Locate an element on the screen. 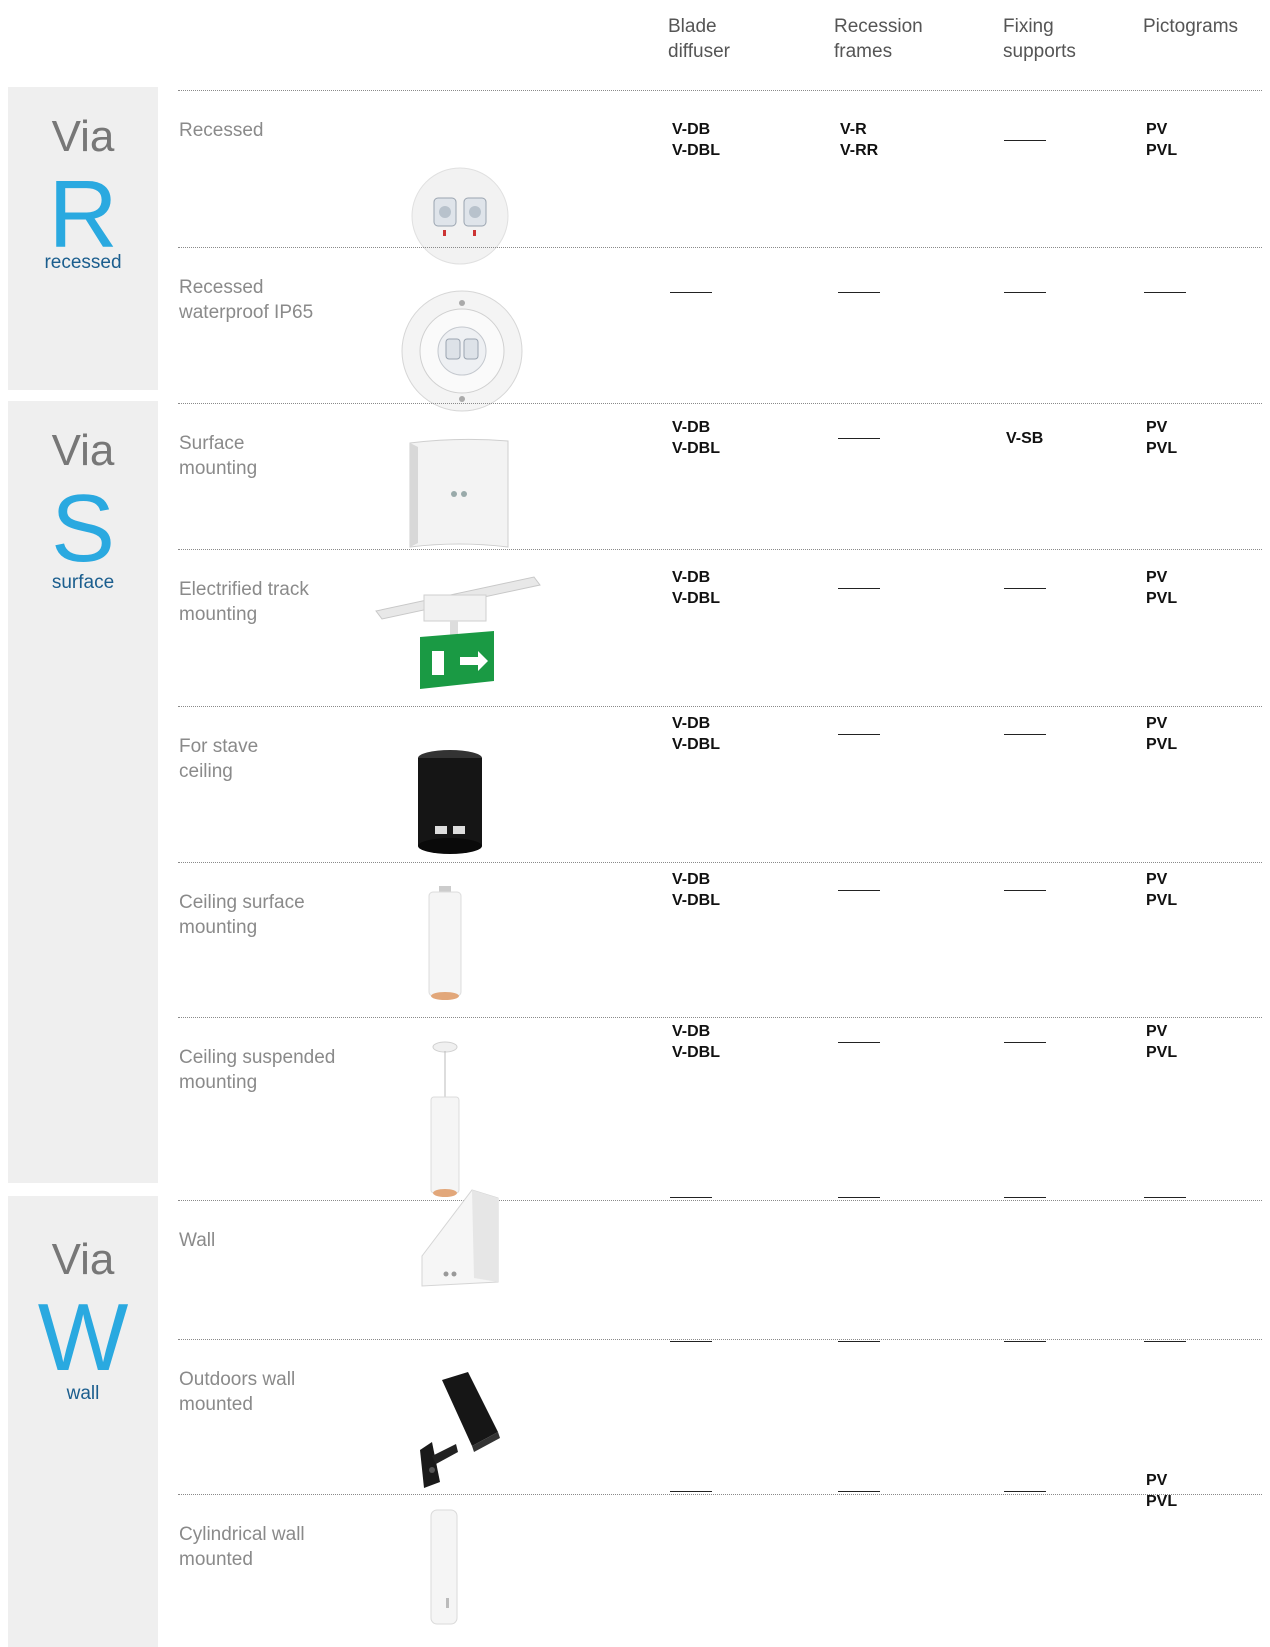 The image size is (1270, 1647). mounting-type-label: Wall is located at coordinates (197, 1240).